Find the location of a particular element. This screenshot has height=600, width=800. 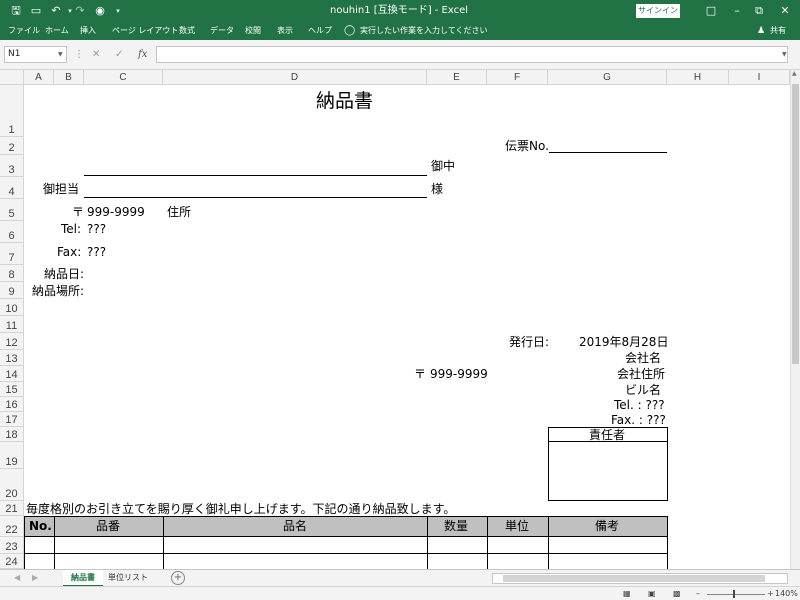

scroll-up-icon: ▲ is located at coordinates (794, 73).